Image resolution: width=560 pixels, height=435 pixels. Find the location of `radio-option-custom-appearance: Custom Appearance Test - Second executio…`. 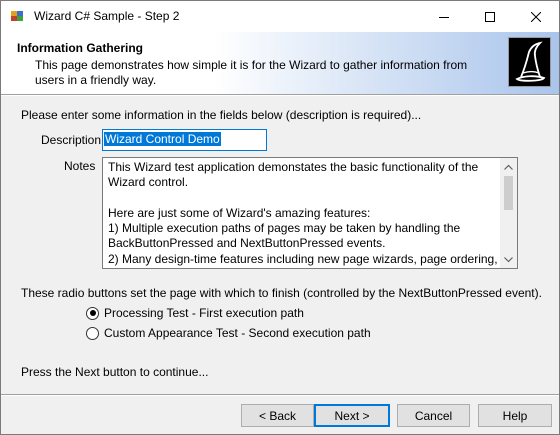

radio-option-custom-appearance: Custom Appearance Test - Second executio… is located at coordinates (228, 333).